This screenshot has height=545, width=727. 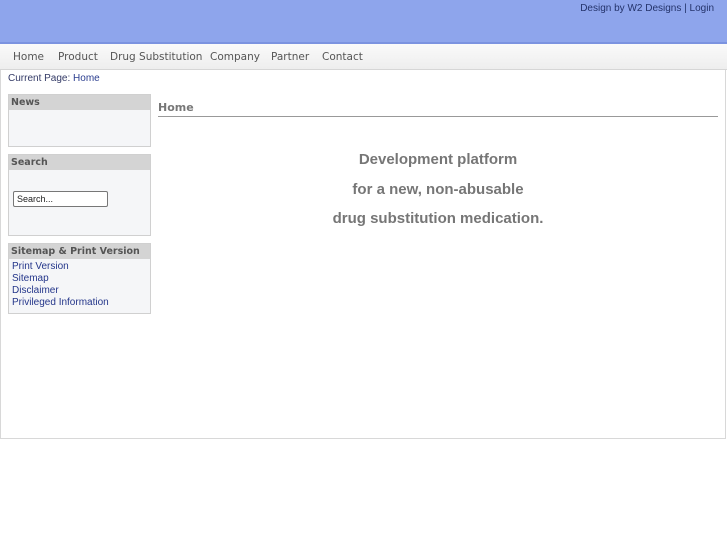 What do you see at coordinates (79, 162) in the screenshot?
I see `search-box-title: Search` at bounding box center [79, 162].